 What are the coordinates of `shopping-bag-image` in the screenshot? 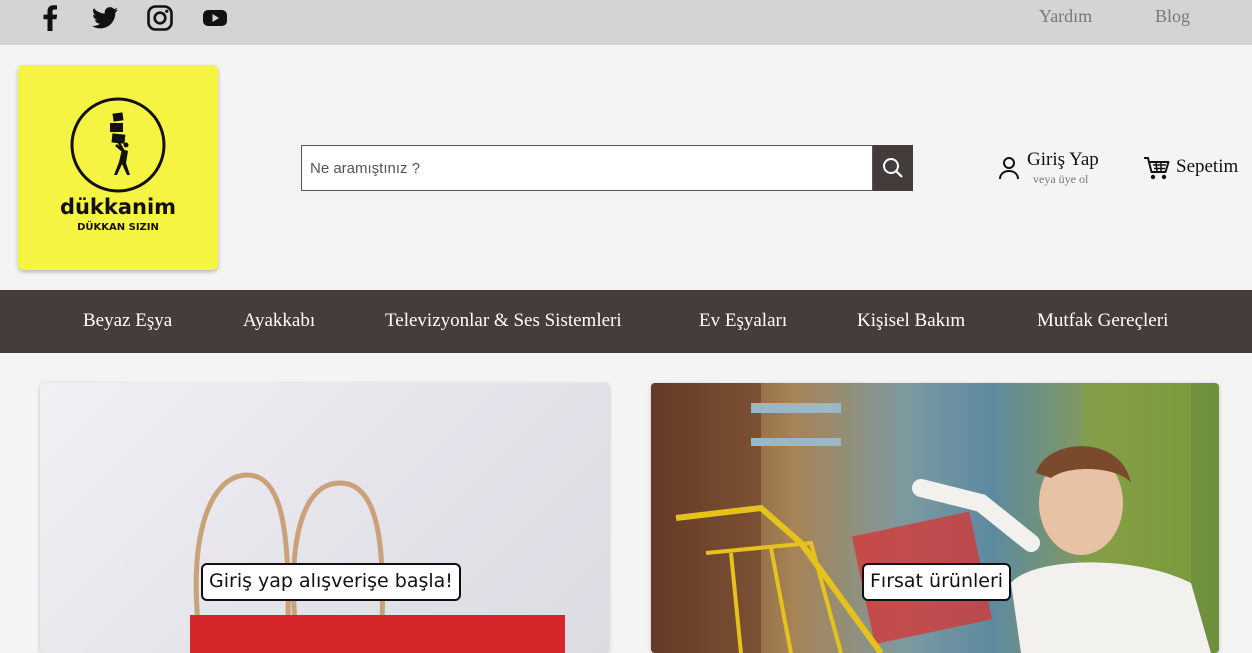 It's located at (377, 562).